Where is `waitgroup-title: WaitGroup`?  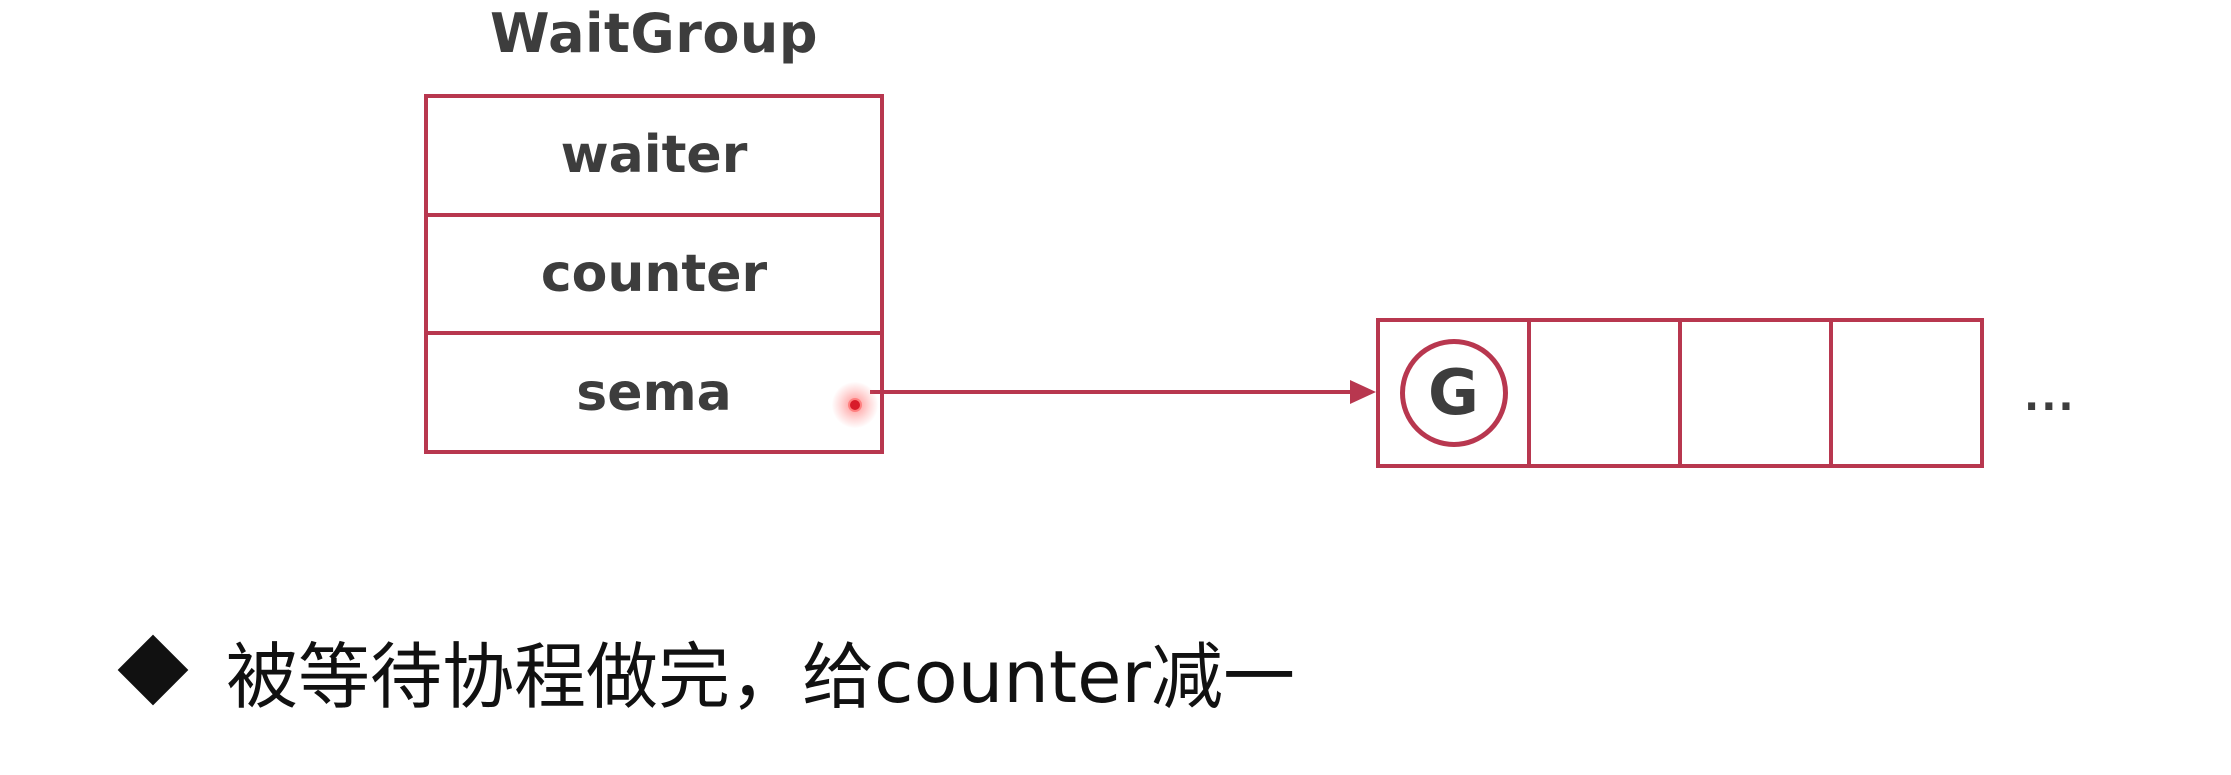 waitgroup-title: WaitGroup is located at coordinates (654, 33).